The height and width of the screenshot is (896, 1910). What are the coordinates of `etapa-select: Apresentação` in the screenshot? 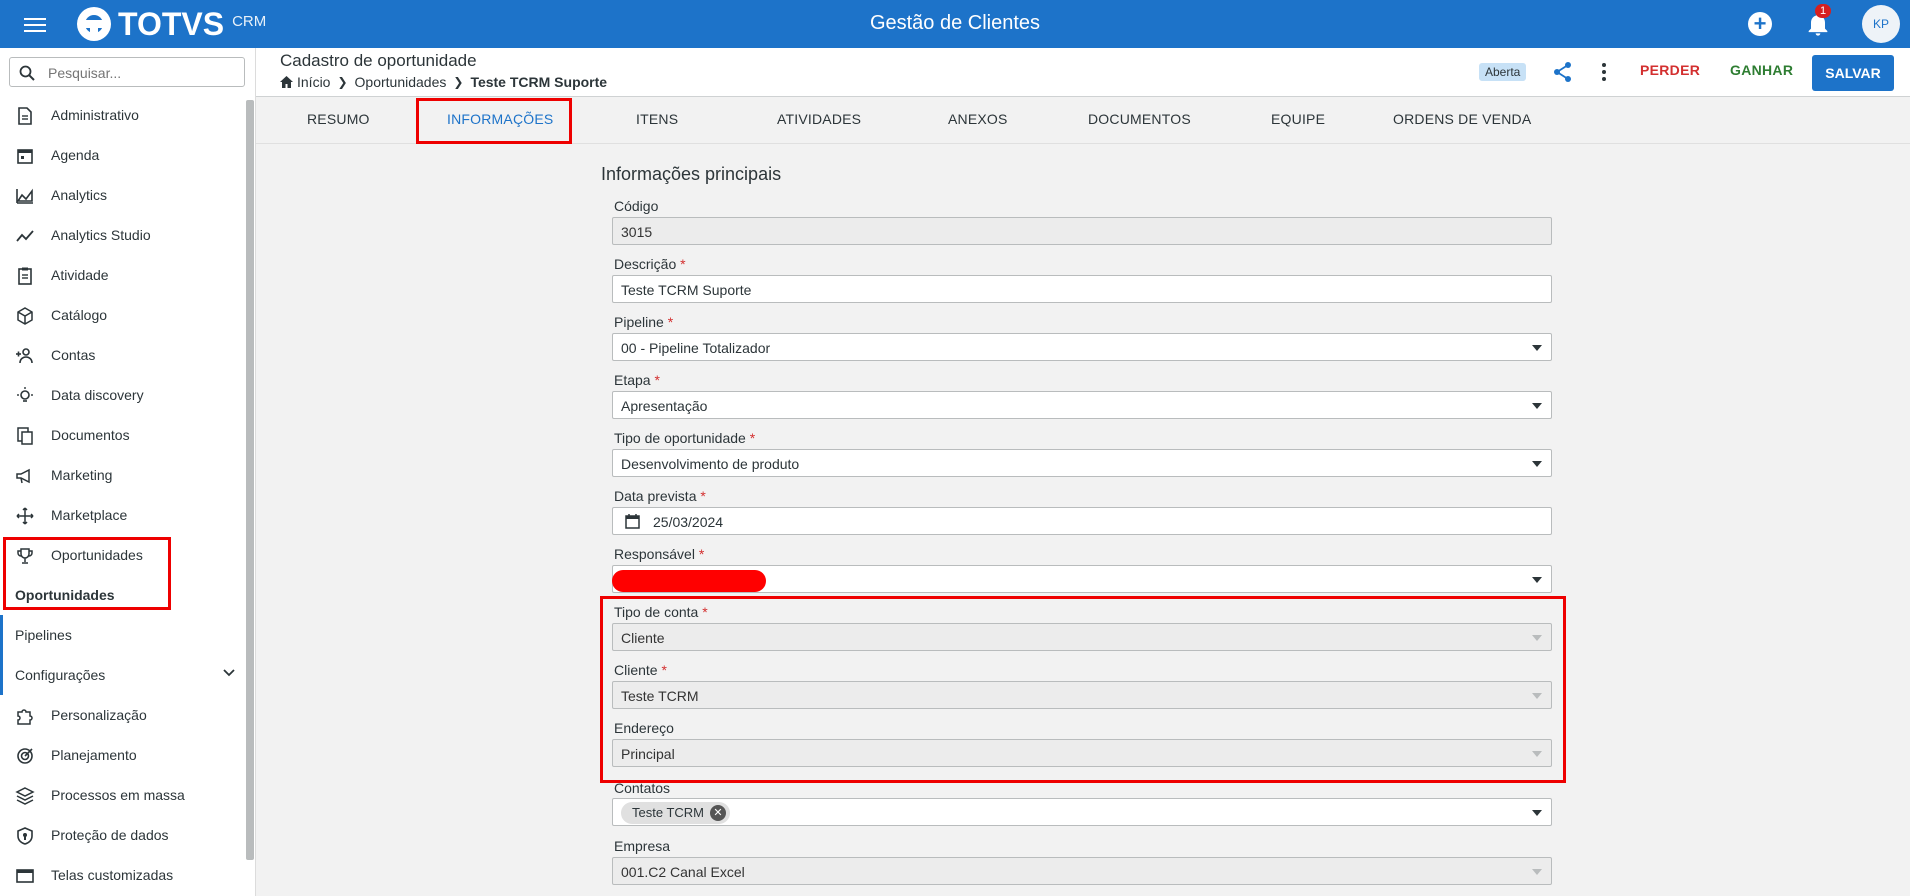 It's located at (1082, 405).